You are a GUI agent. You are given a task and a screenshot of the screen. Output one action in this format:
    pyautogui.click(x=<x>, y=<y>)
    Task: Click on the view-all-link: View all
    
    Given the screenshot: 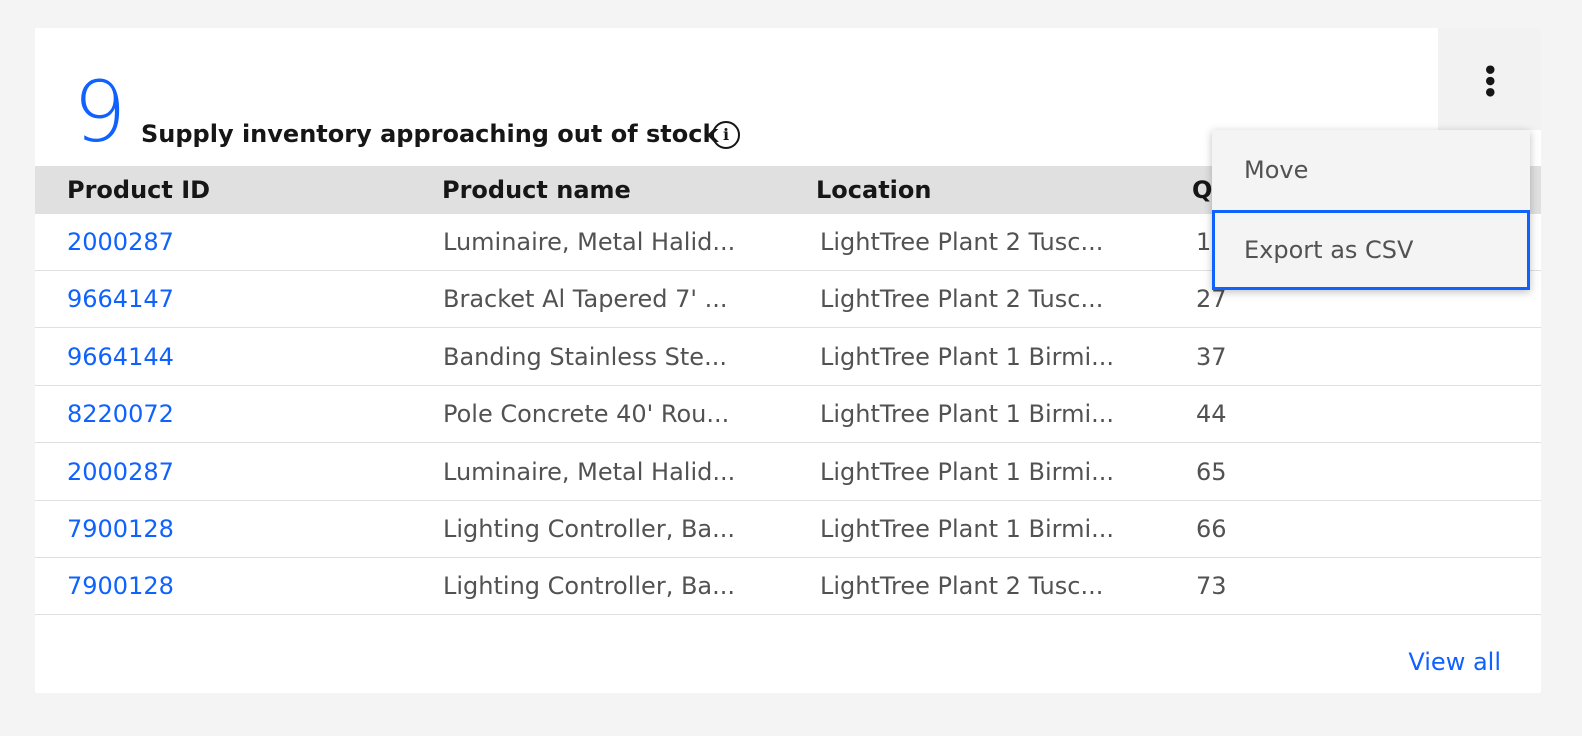 What is the action you would take?
    pyautogui.click(x=1454, y=662)
    